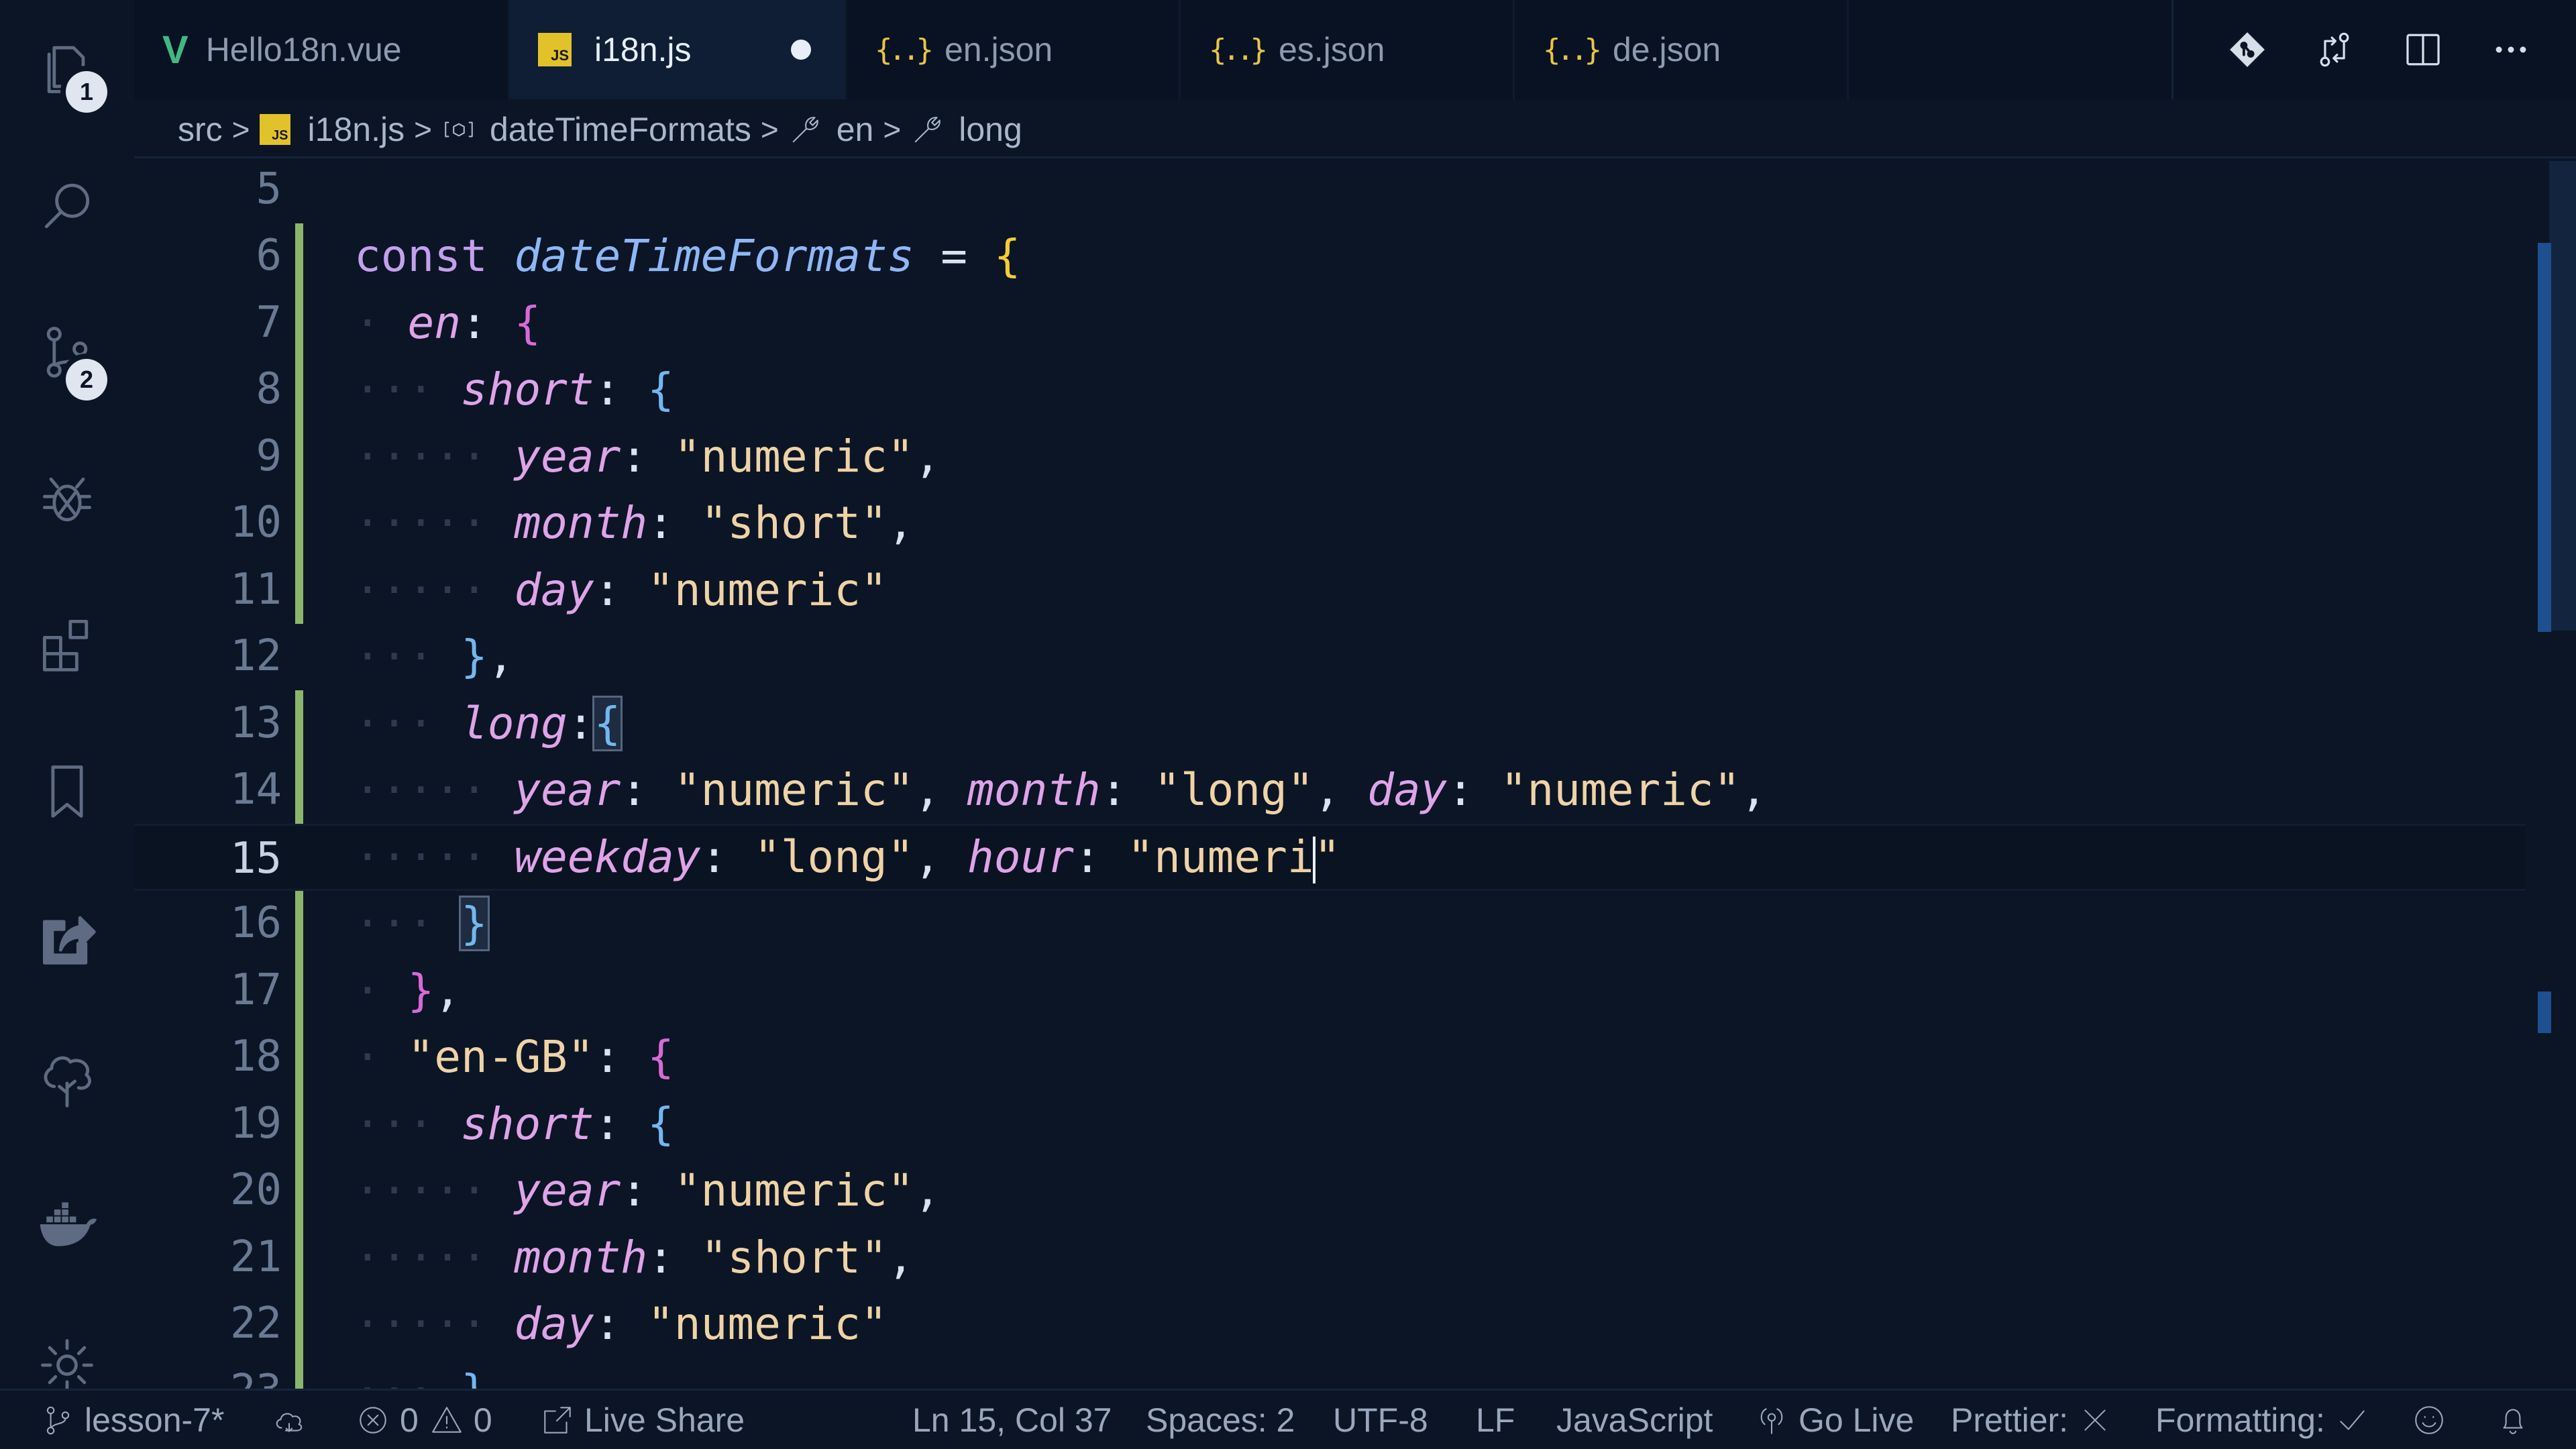 This screenshot has width=2576, height=1449. What do you see at coordinates (1495, 1420) in the screenshot?
I see `eol-status: LF` at bounding box center [1495, 1420].